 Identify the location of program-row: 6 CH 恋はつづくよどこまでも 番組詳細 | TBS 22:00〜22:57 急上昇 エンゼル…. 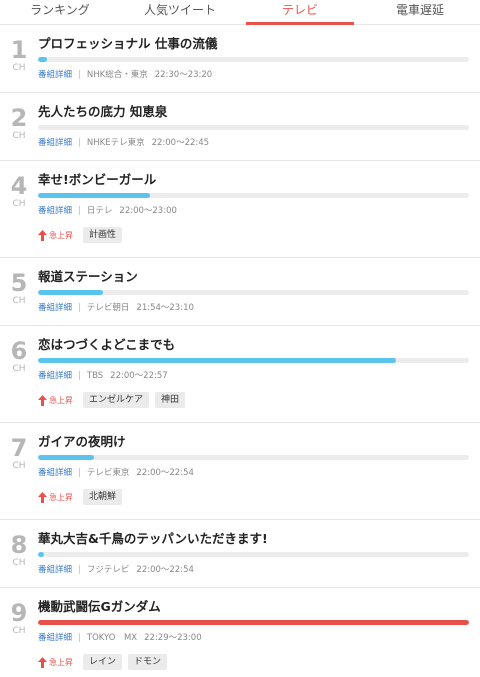
(240, 374).